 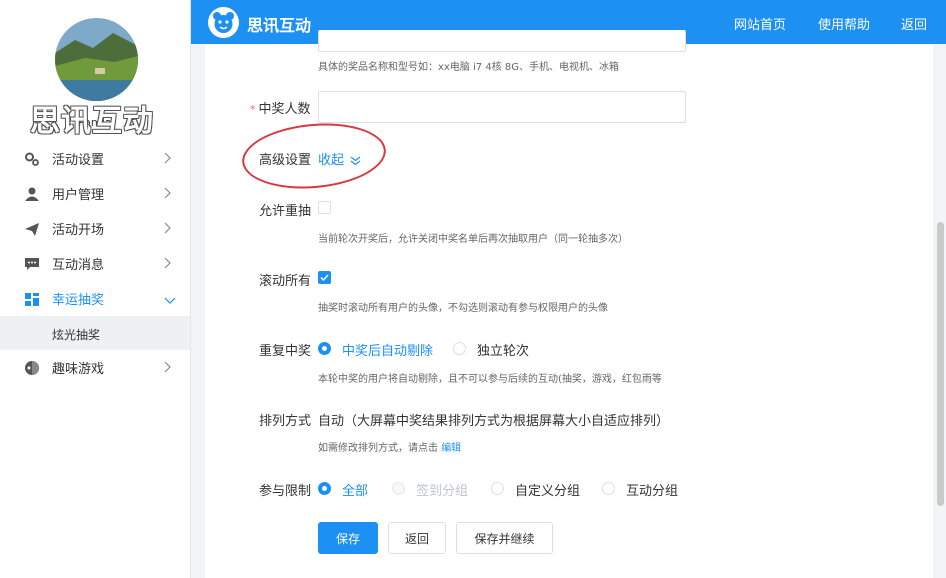 What do you see at coordinates (32, 264) in the screenshot?
I see `message-icon` at bounding box center [32, 264].